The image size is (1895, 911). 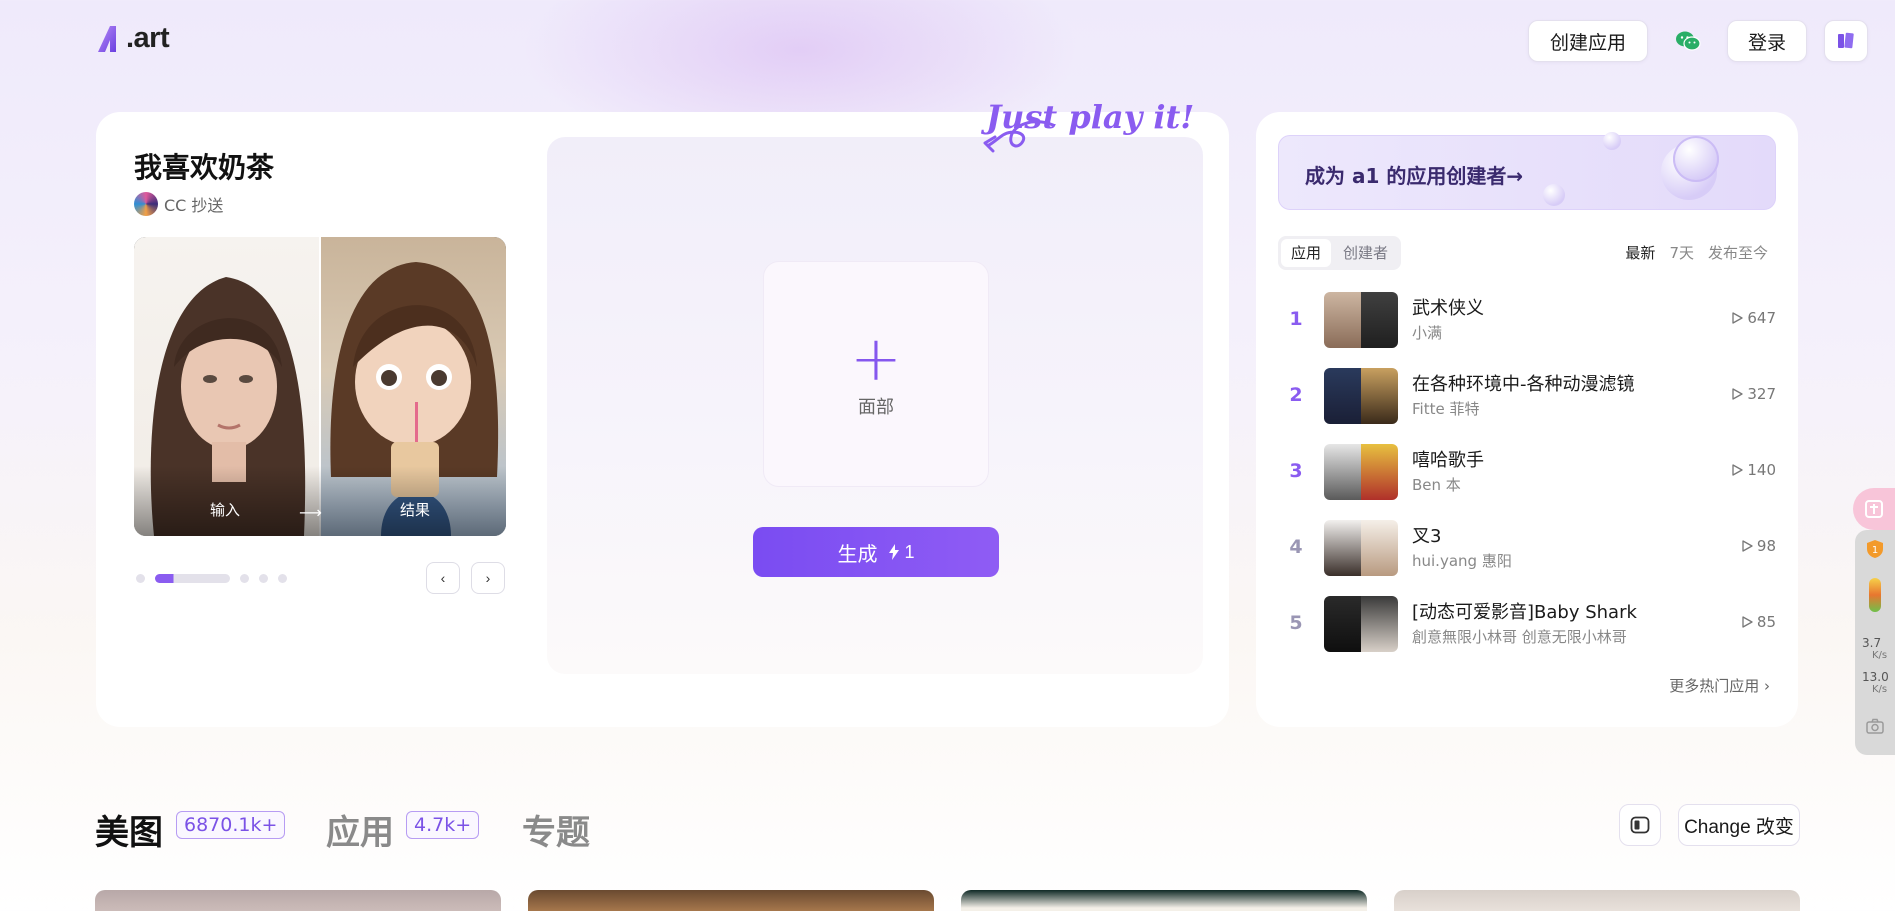 What do you see at coordinates (146, 204) in the screenshot?
I see `avatar` at bounding box center [146, 204].